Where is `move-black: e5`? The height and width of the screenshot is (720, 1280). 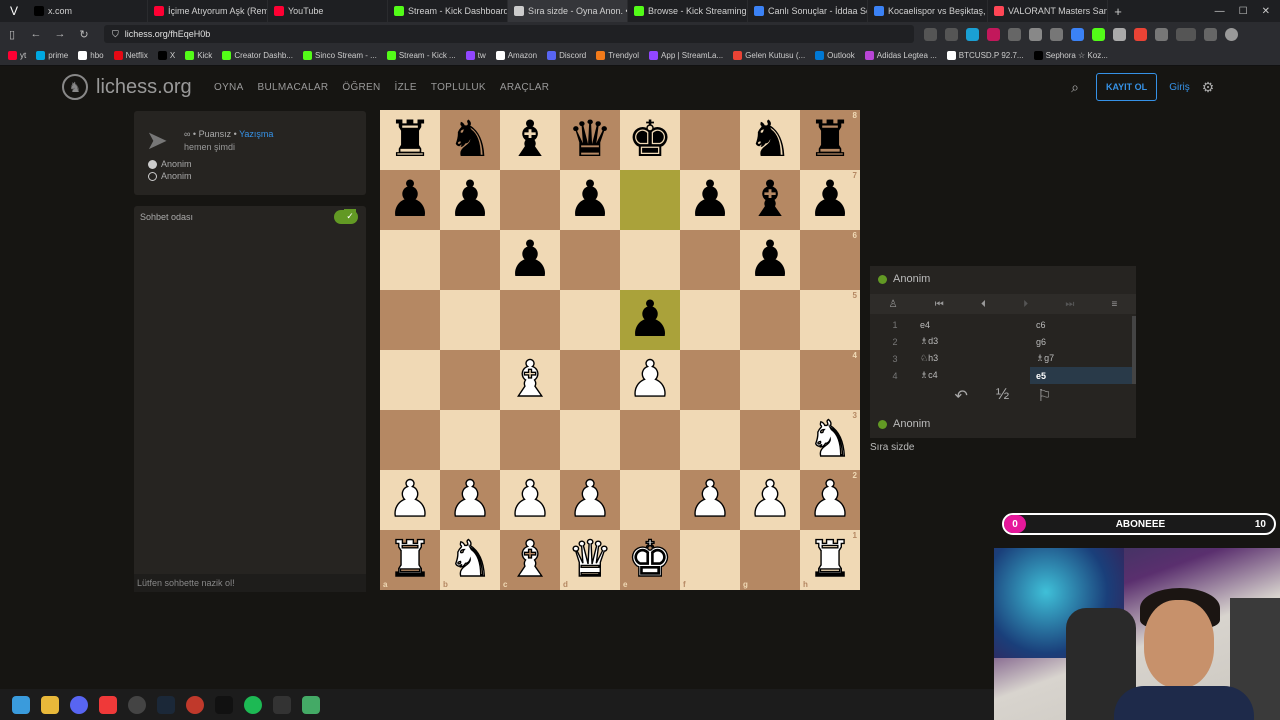
move-black: e5 is located at coordinates (1081, 375).